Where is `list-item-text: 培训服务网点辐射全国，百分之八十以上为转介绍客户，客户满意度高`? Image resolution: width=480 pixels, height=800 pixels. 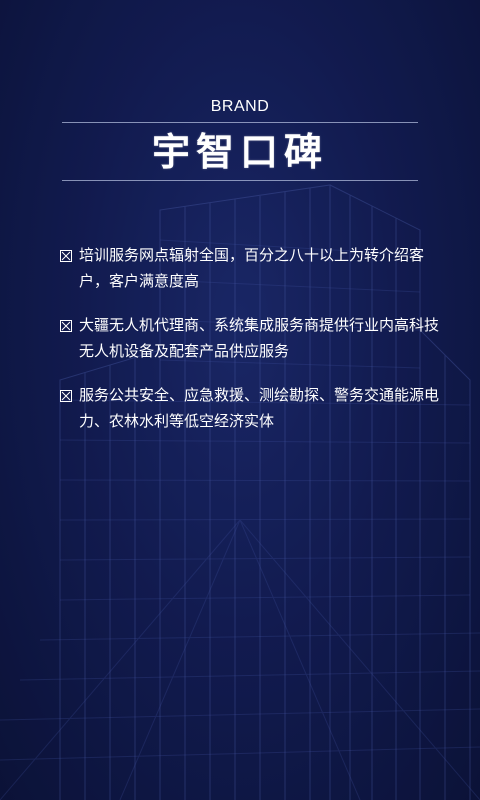
list-item-text: 培训服务网点辐射全国，百分之八十以上为转介绍客户，客户满意度高 is located at coordinates (252, 268).